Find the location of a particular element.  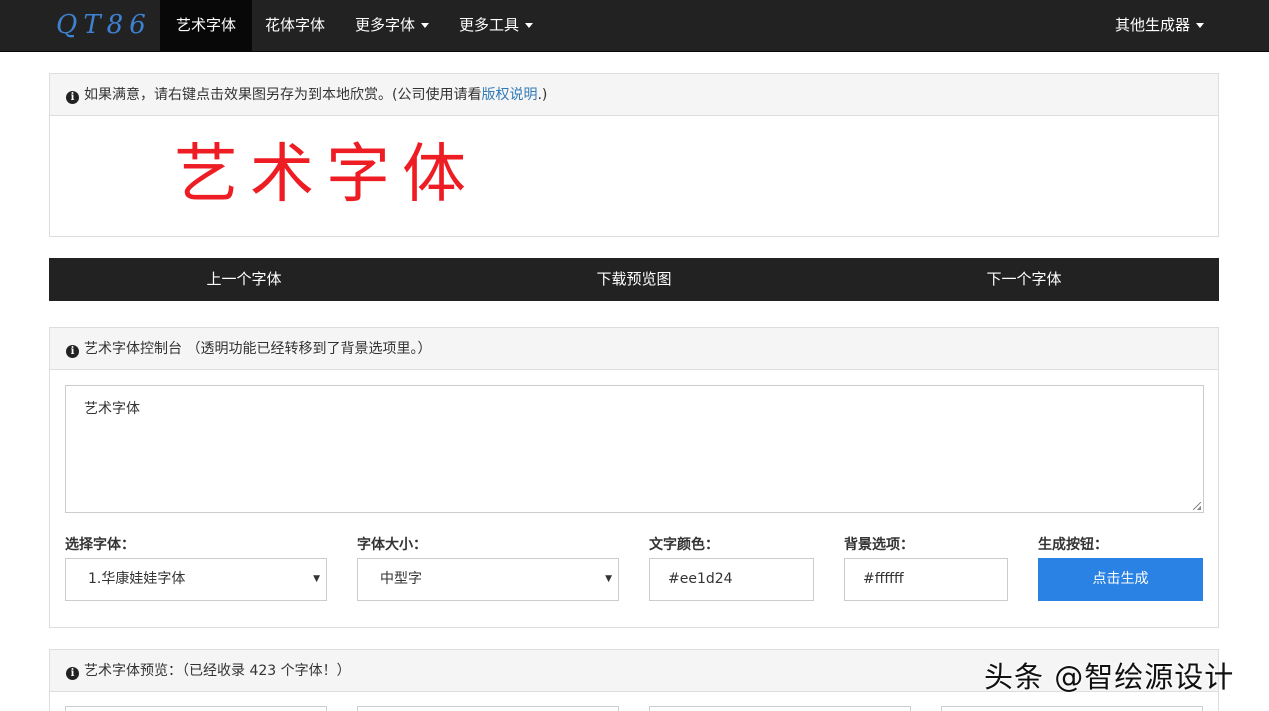

nav-item-label: 更多工具 is located at coordinates (489, 25).